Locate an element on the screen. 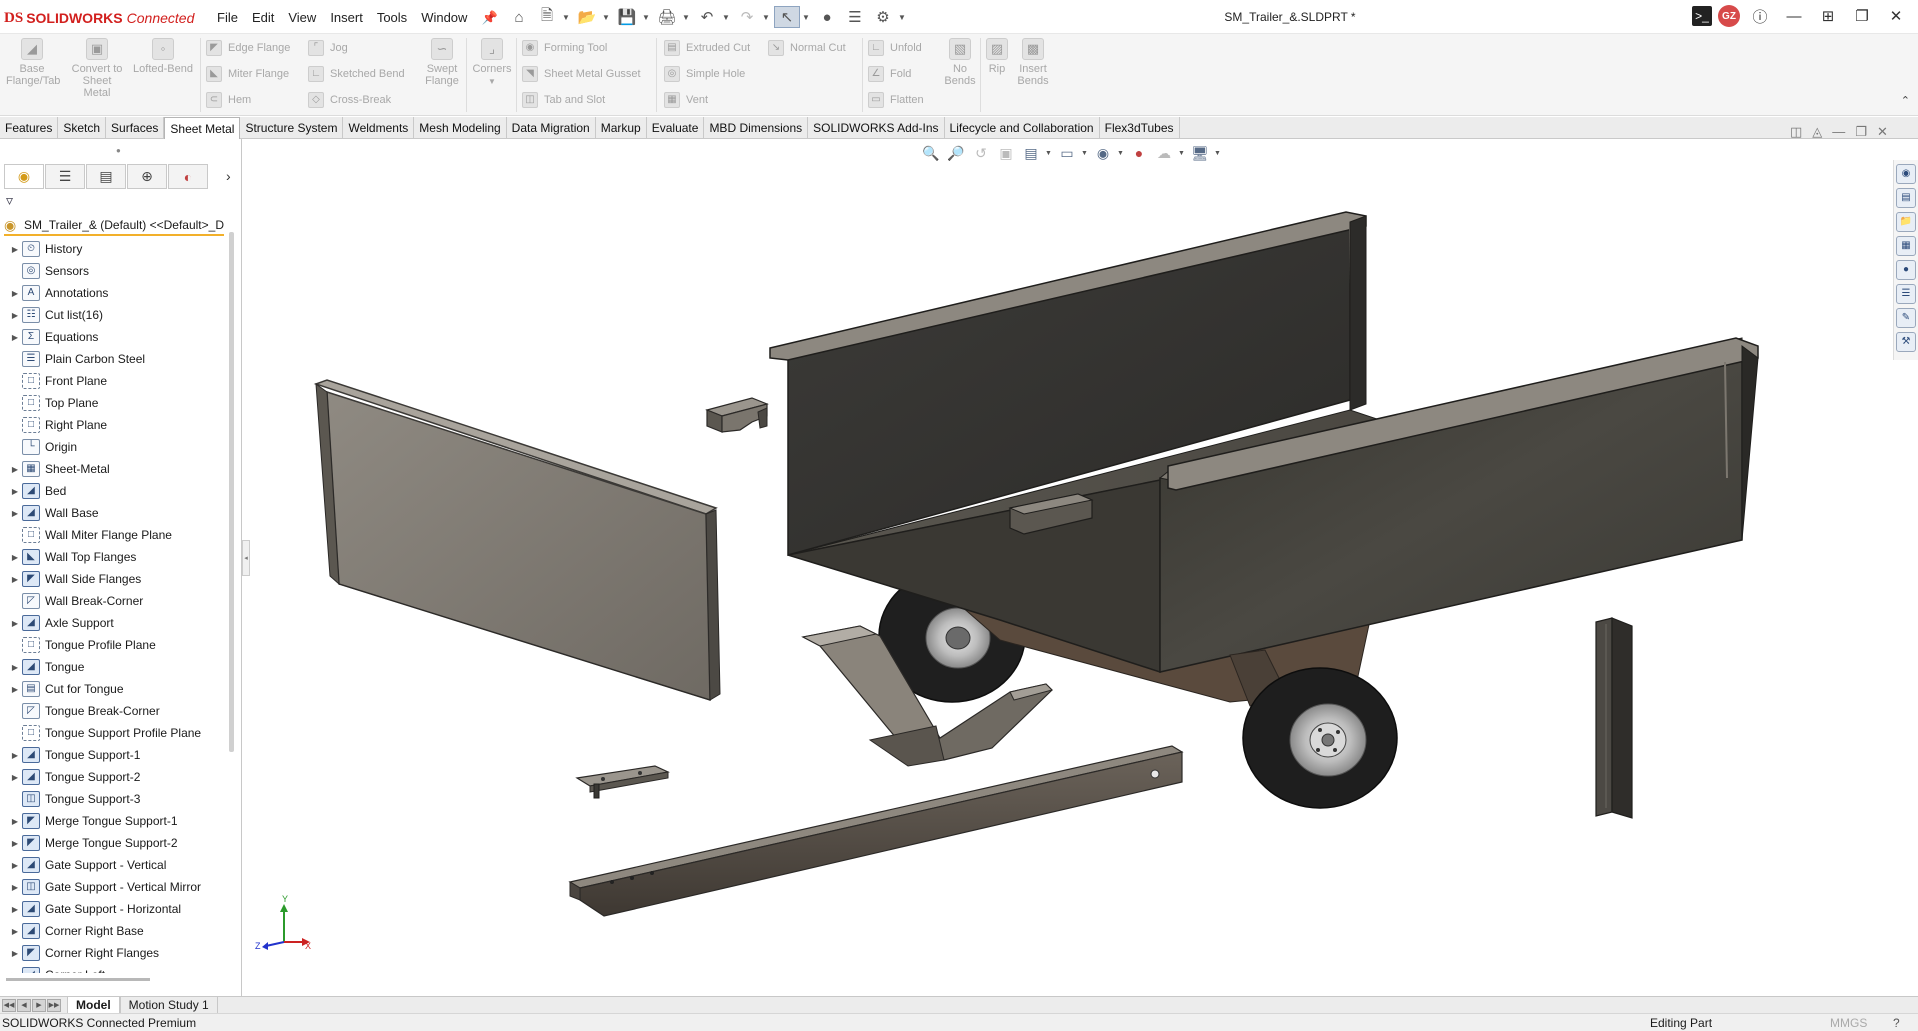 The height and width of the screenshot is (1031, 1918). options-gear-icon: ⚙ is located at coordinates (883, 17).